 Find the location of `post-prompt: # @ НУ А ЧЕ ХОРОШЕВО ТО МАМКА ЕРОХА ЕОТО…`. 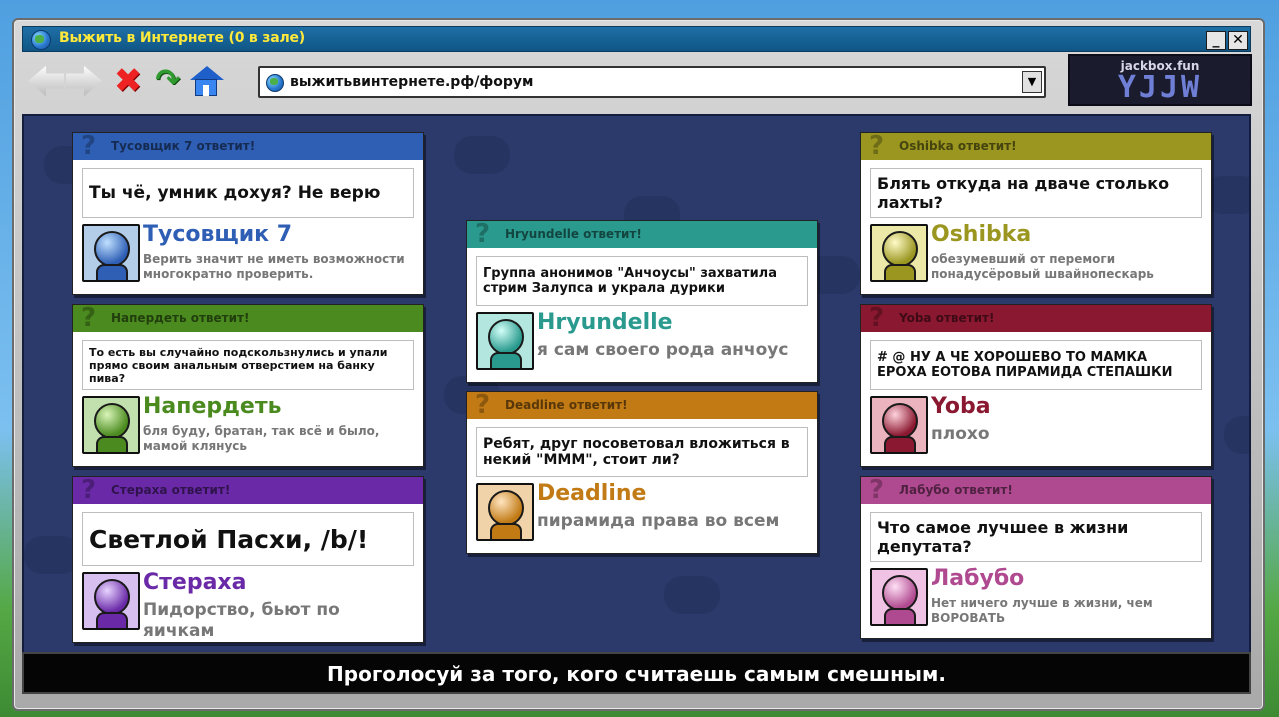

post-prompt: # @ НУ А ЧЕ ХОРОШЕВО ТО МАМКА ЕРОХА ЕОТО… is located at coordinates (1036, 365).